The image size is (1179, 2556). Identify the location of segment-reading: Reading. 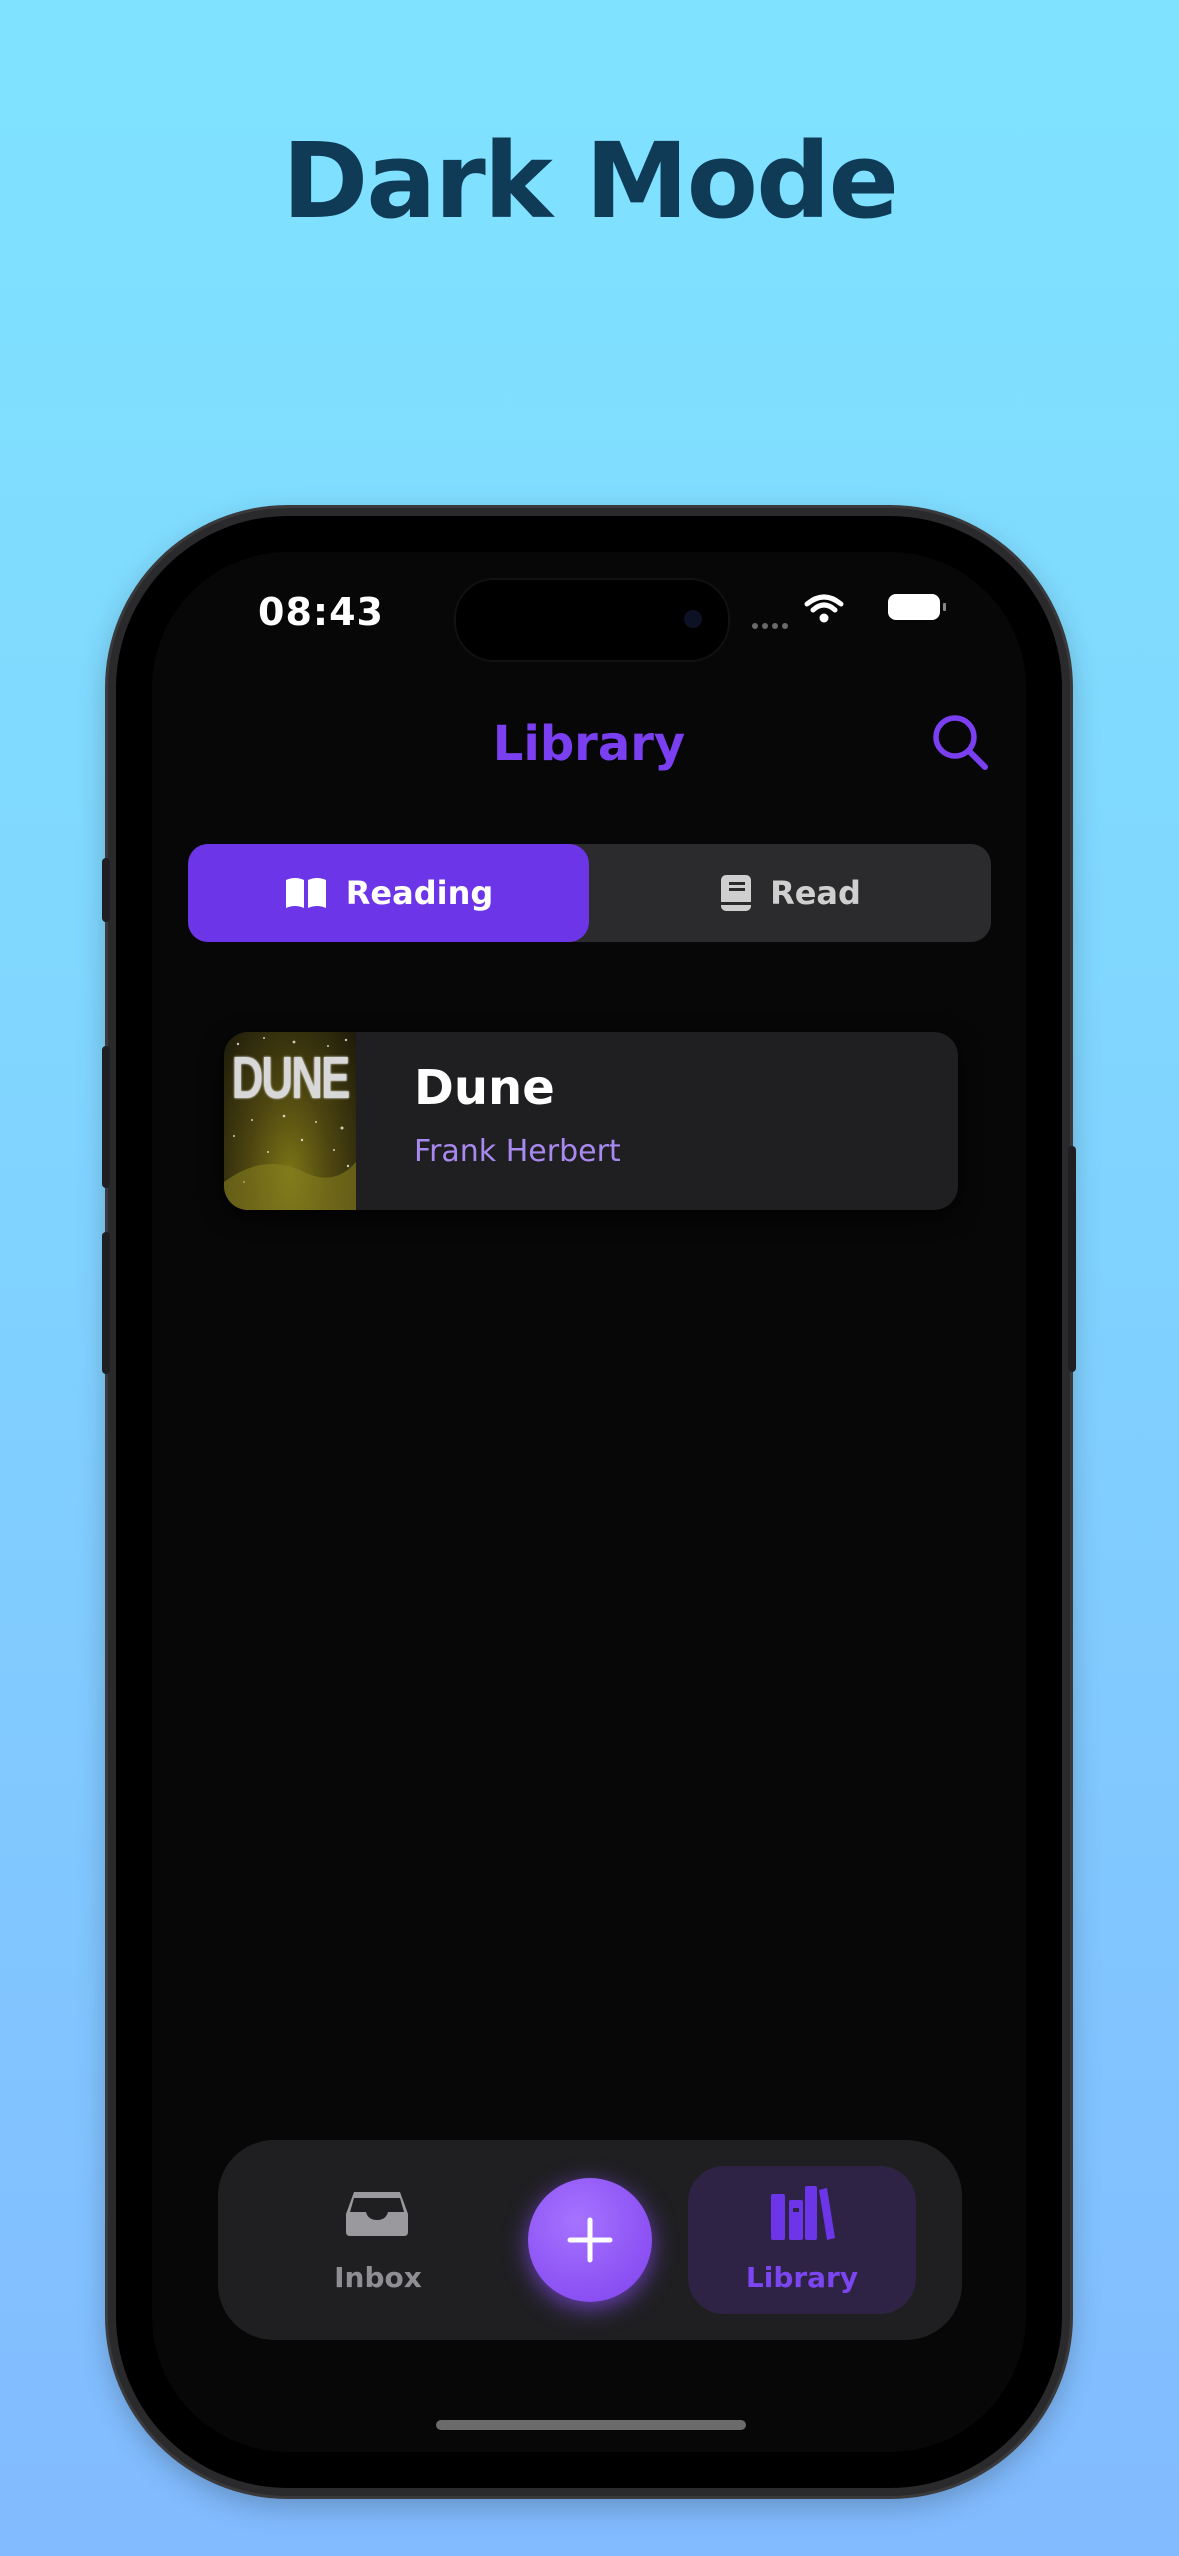
(388, 893).